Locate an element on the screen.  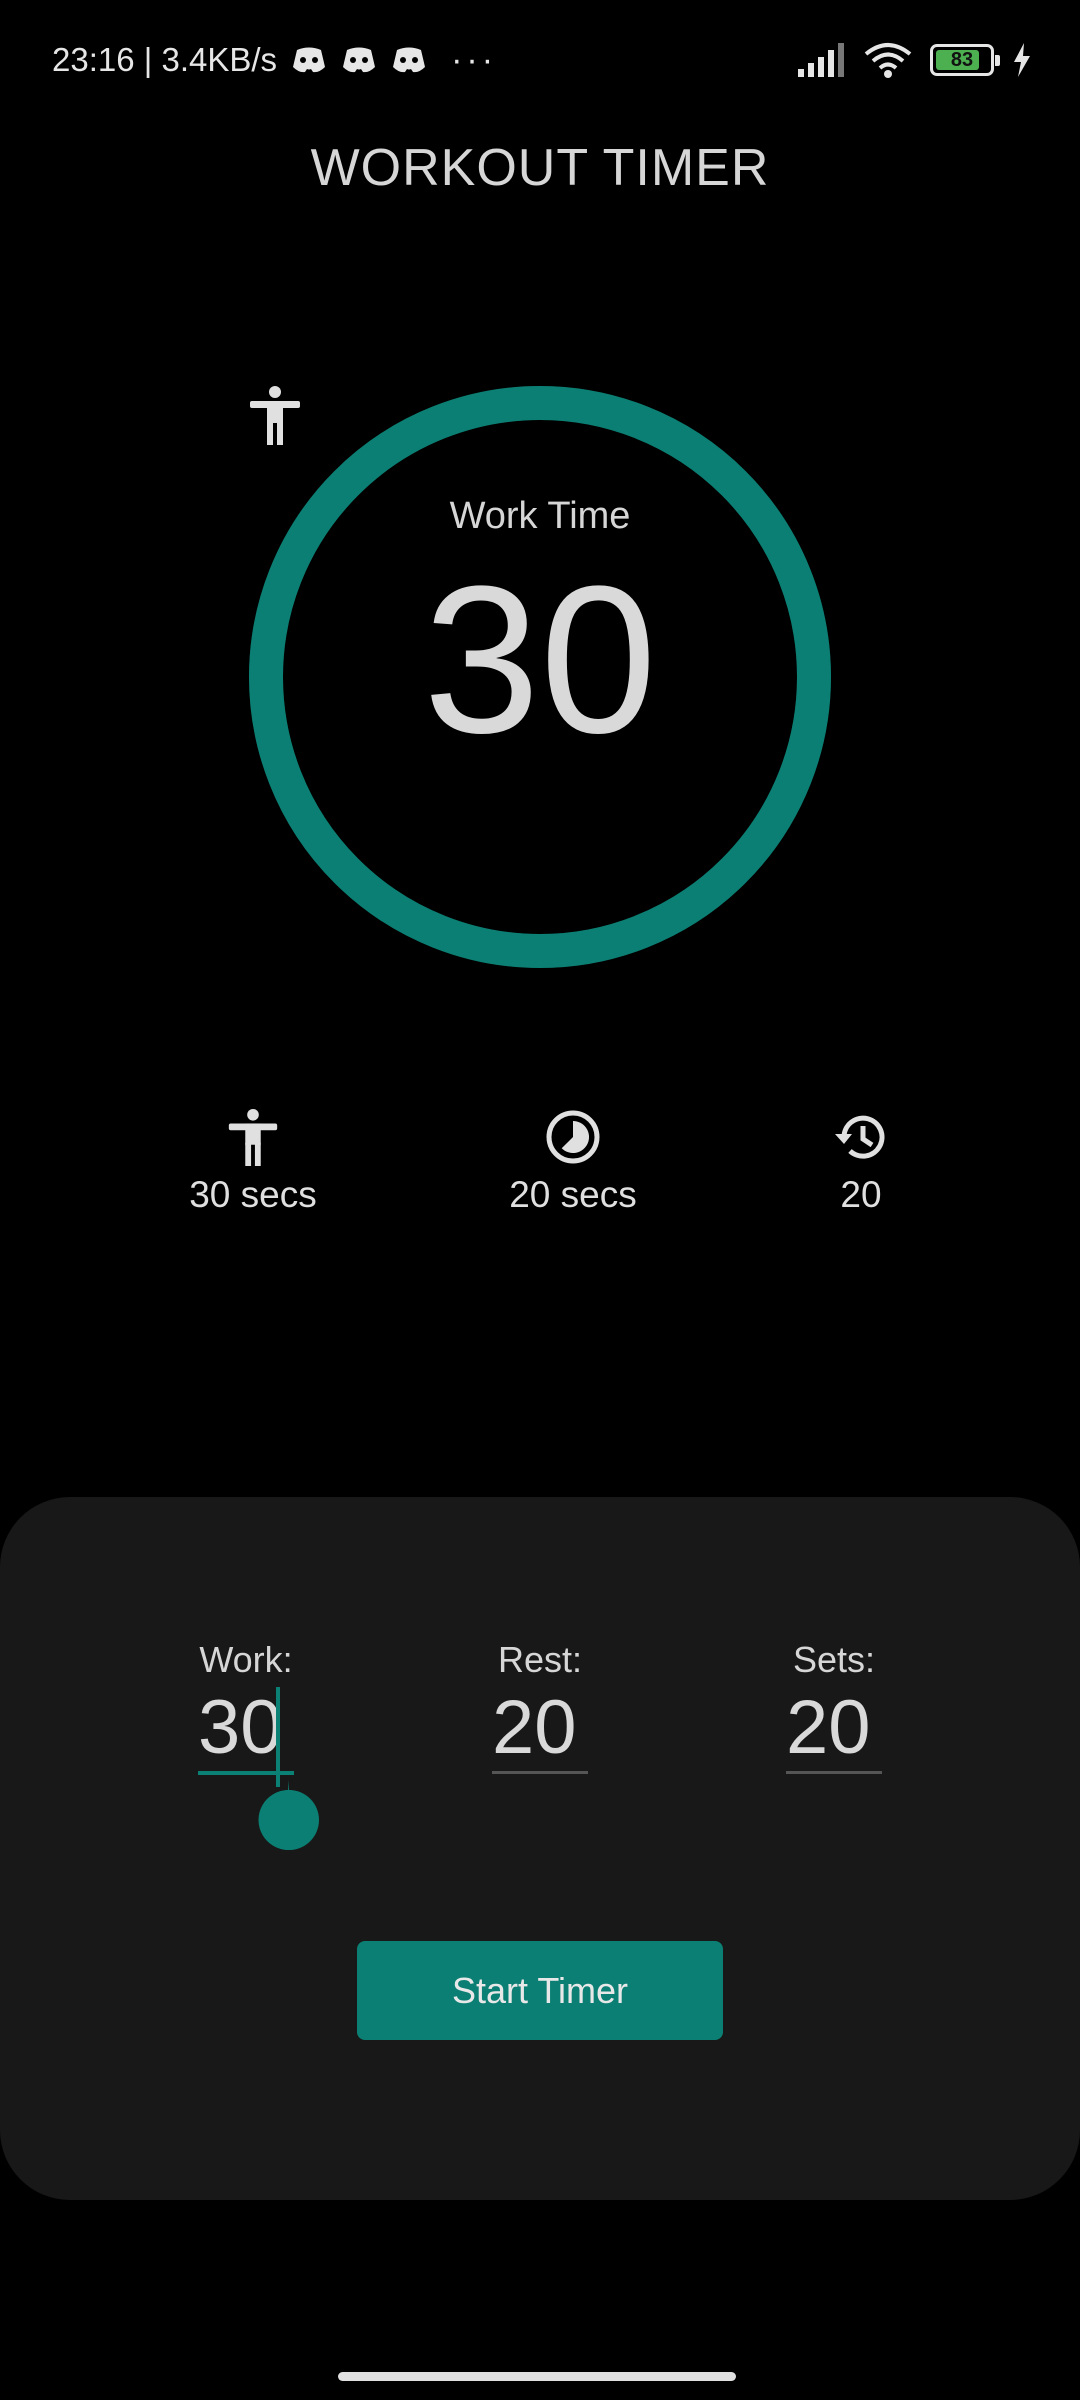
text-cursor-handle is located at coordinates (289, 1815).